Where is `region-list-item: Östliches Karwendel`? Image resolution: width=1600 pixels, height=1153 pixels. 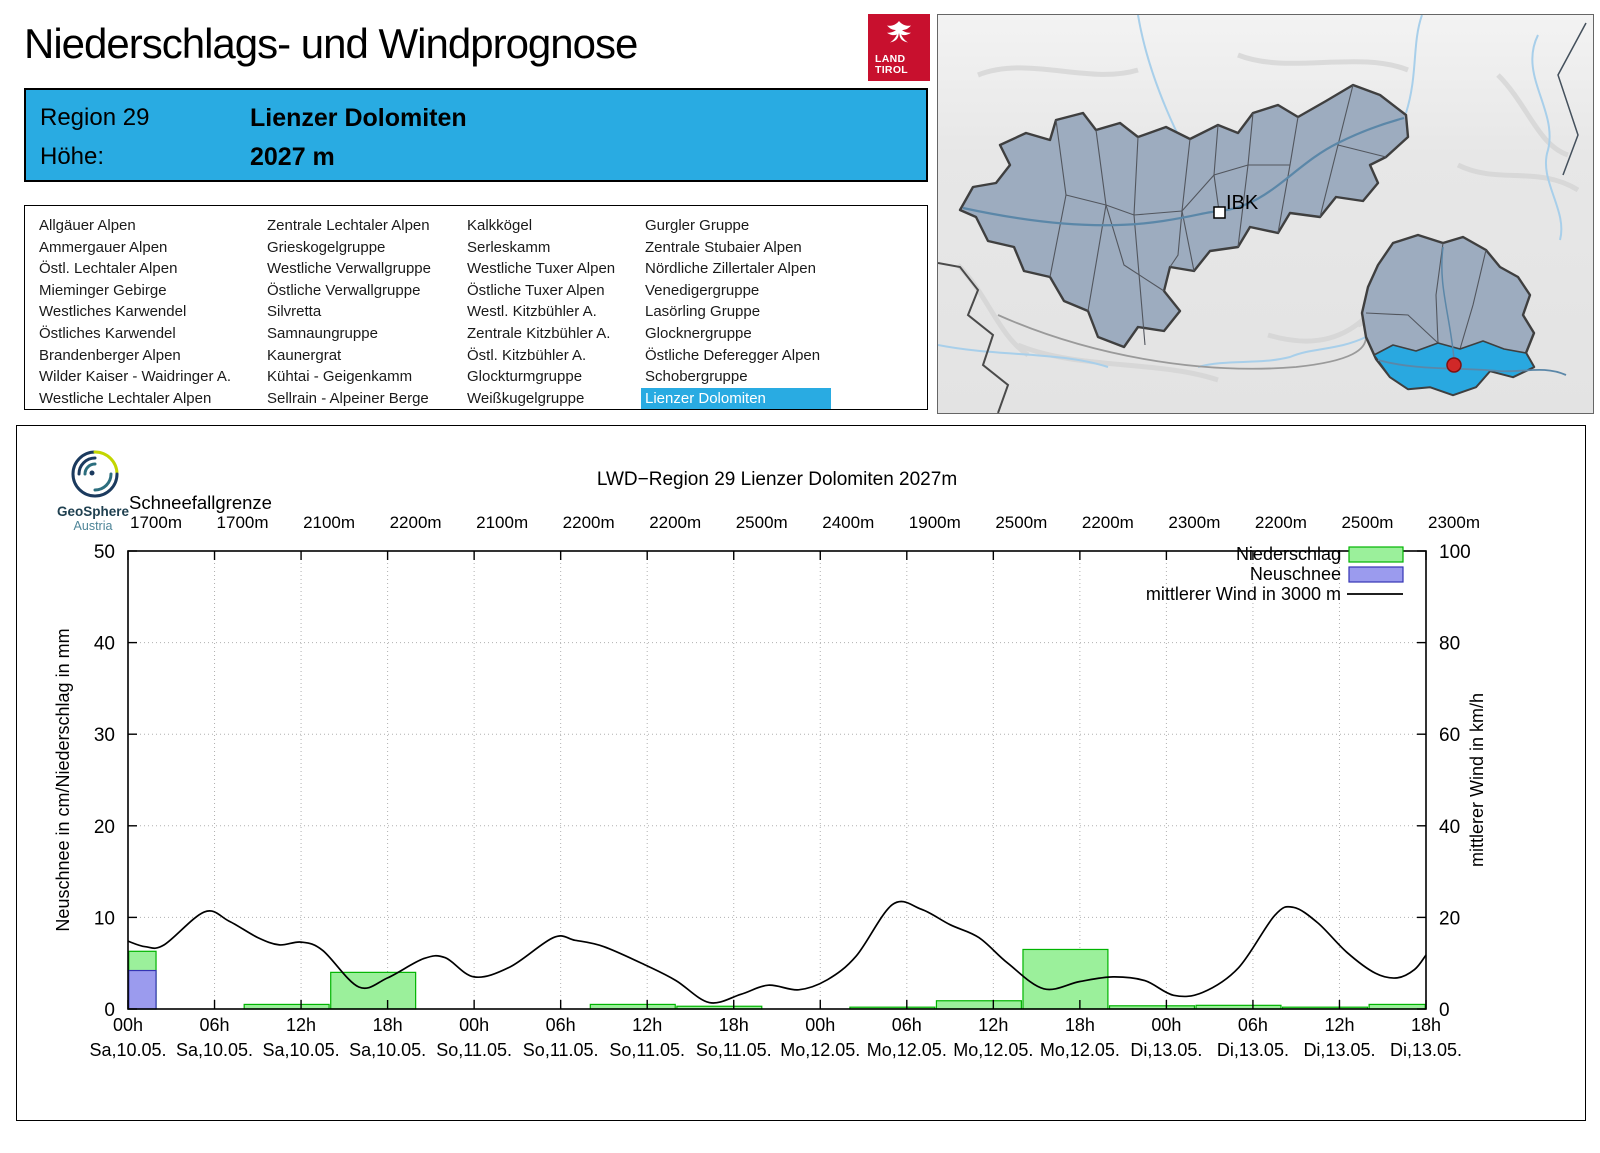
region-list-item: Östliches Karwendel is located at coordinates (133, 334).